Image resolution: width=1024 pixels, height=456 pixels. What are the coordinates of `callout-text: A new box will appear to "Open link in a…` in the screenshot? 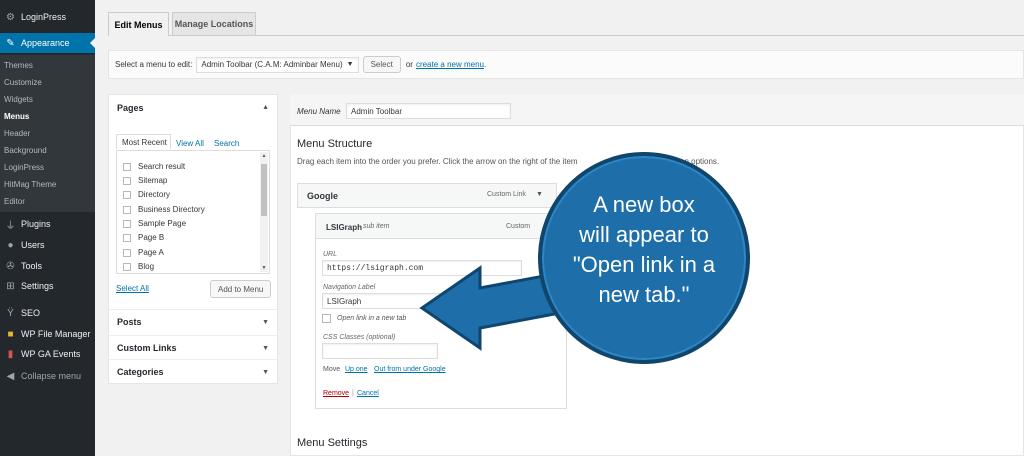 It's located at (644, 250).